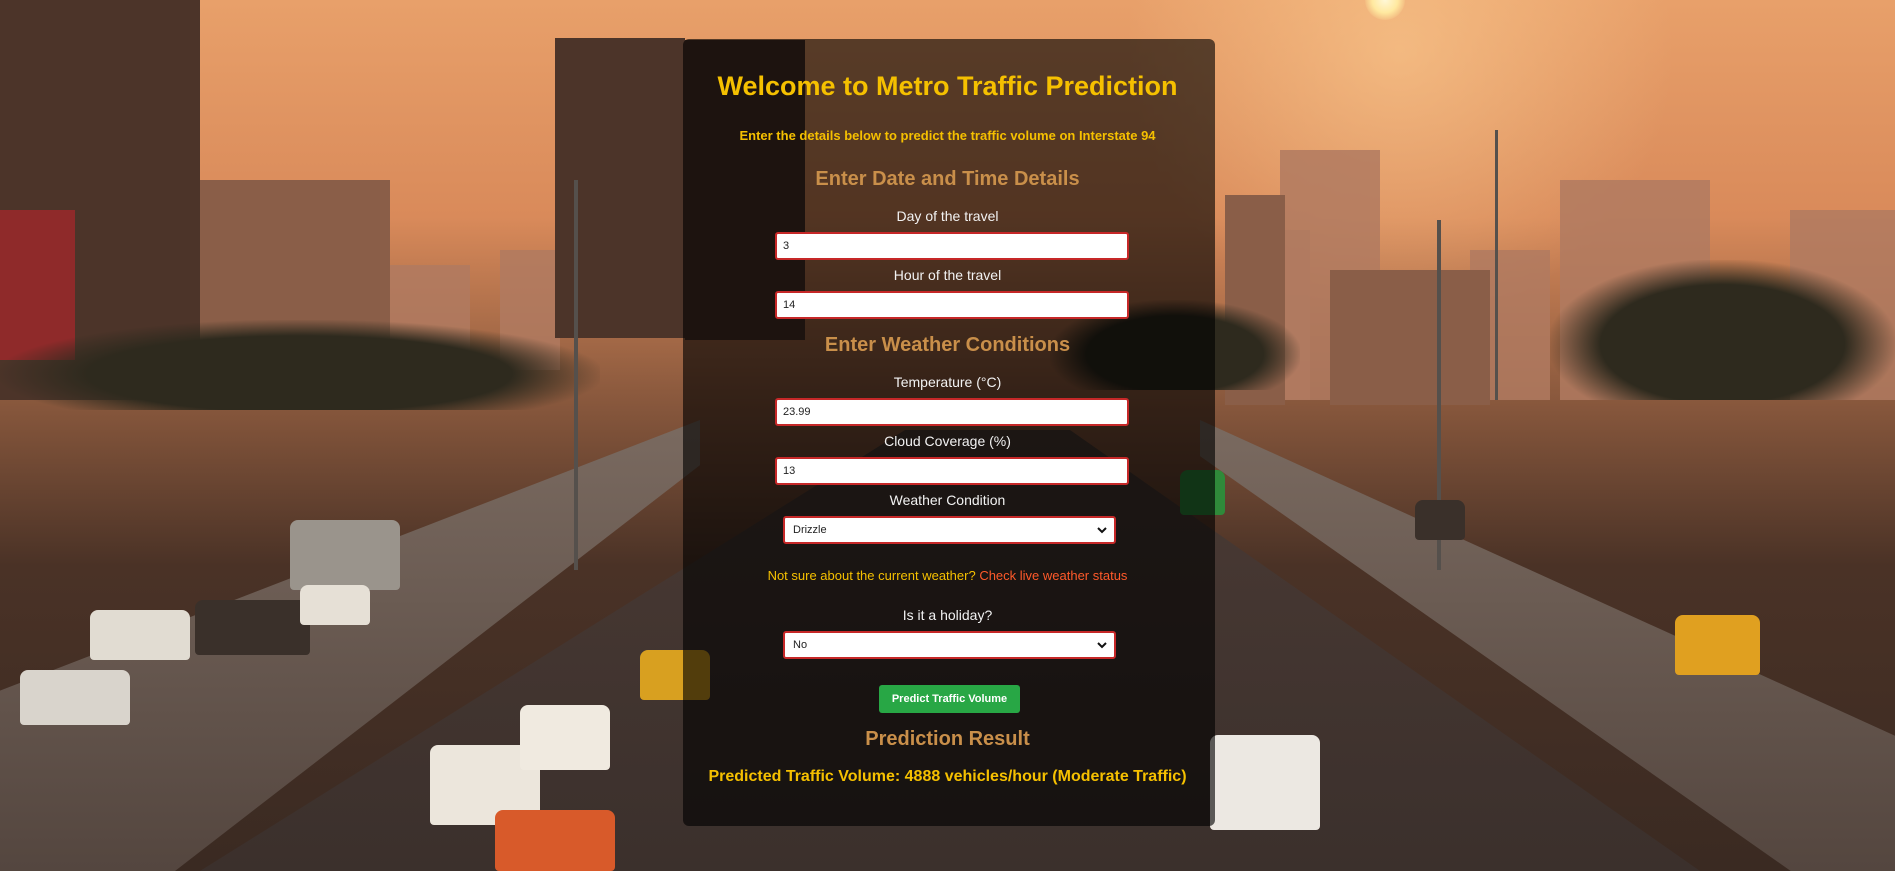 This screenshot has width=1895, height=871. I want to click on weather-condition-label: Weather Condition, so click(947, 500).